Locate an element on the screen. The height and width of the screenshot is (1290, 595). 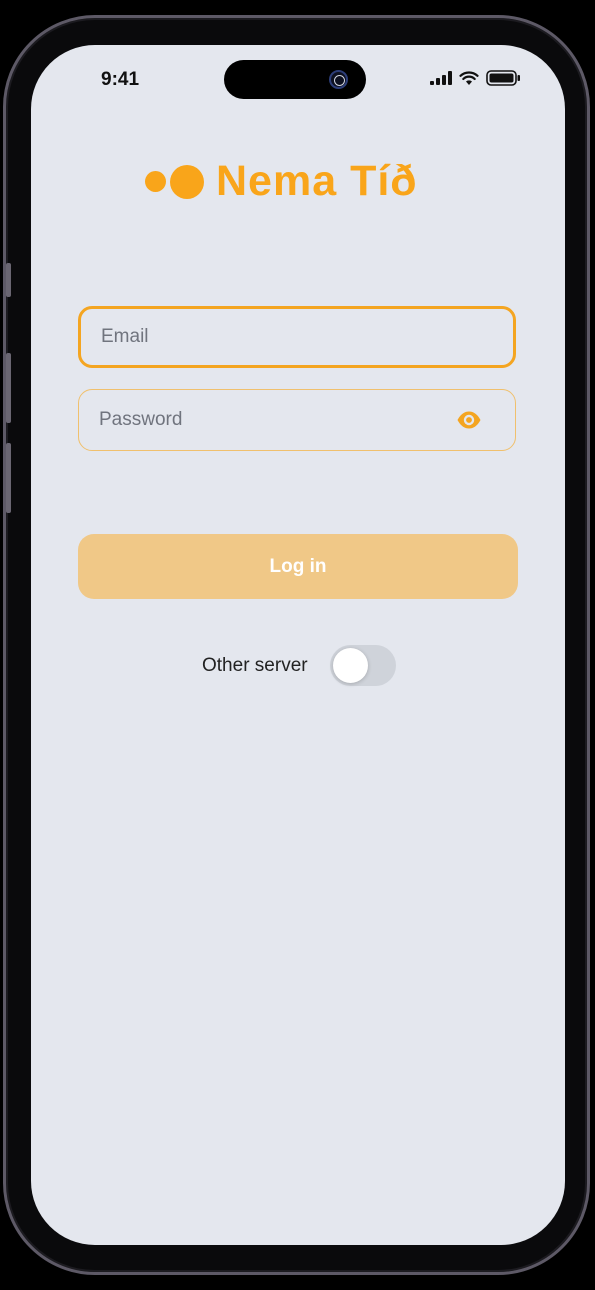
eye-icon is located at coordinates (469, 420).